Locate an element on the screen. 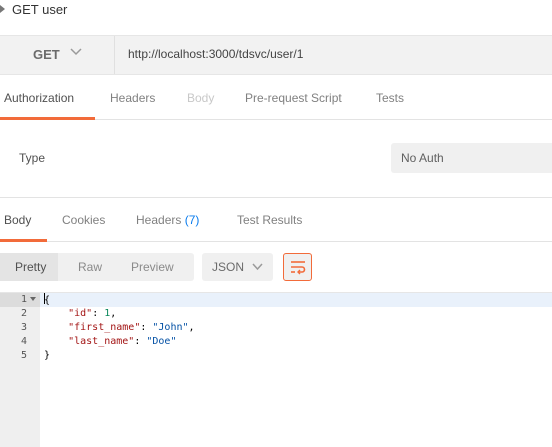 This screenshot has width=552, height=447. method-label: GET is located at coordinates (46, 54).